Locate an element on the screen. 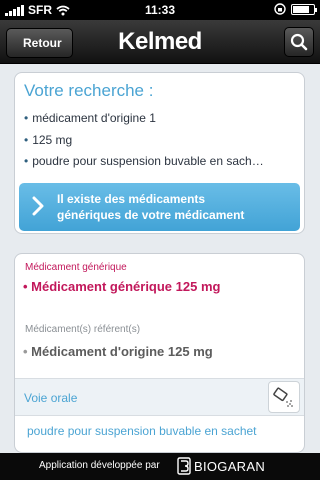 This screenshot has width=320, height=480. biogaran-mark-icon is located at coordinates (184, 466).